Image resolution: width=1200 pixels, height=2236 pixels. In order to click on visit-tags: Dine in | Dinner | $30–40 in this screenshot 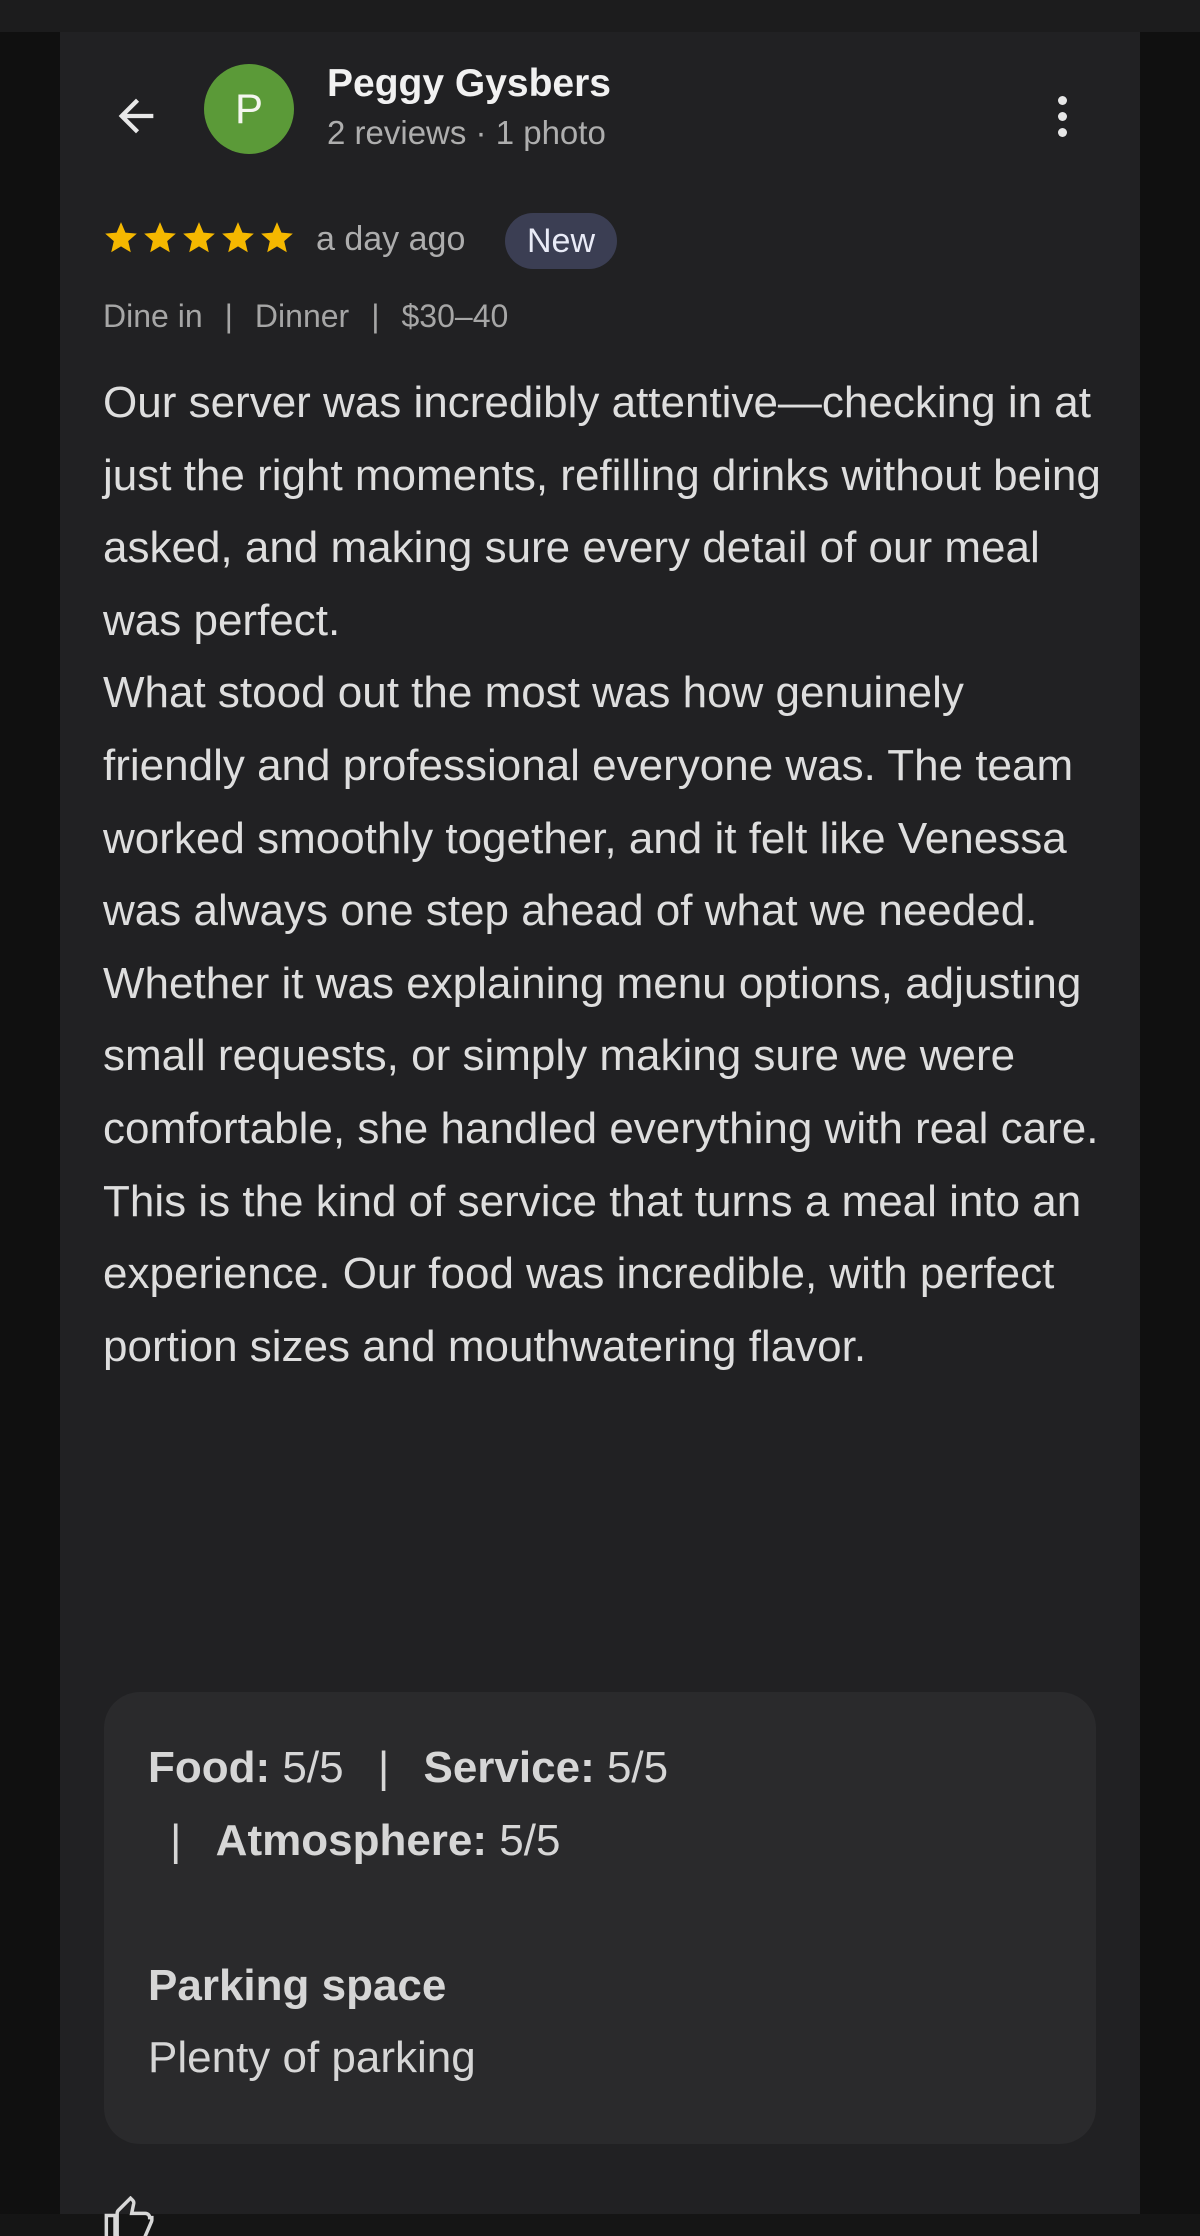, I will do `click(305, 316)`.